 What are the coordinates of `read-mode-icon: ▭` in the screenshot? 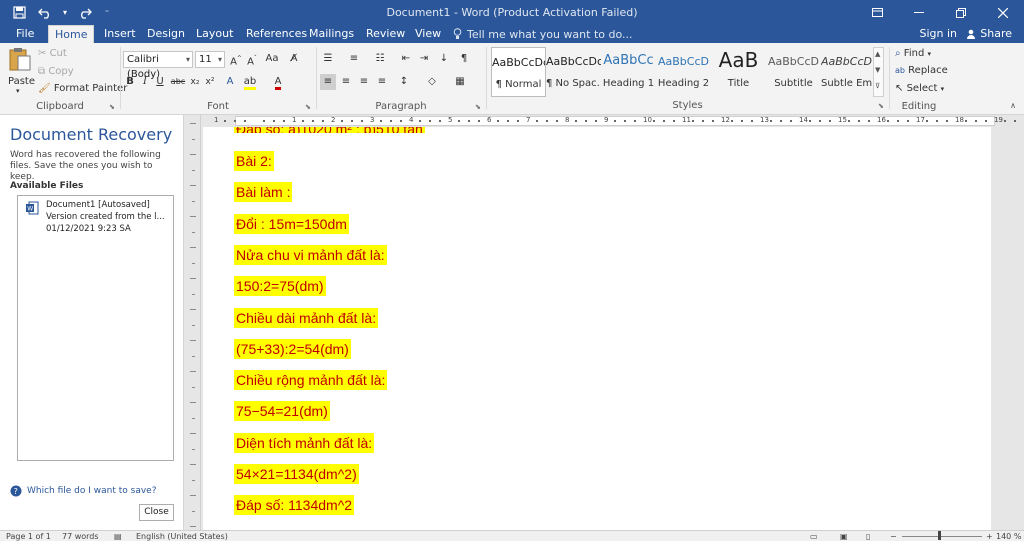 It's located at (814, 536).